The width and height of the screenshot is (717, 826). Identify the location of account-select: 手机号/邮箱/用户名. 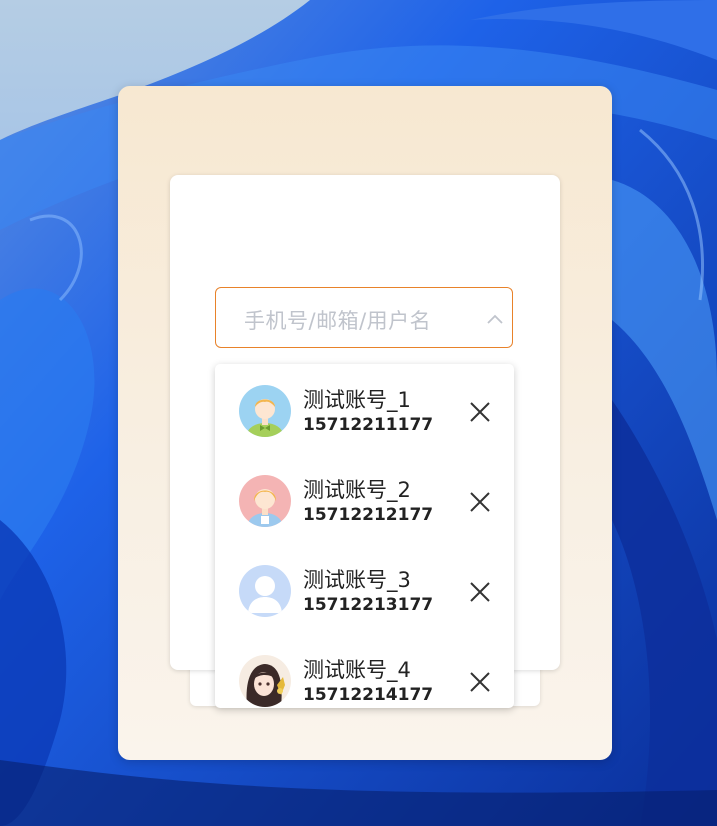
(364, 317).